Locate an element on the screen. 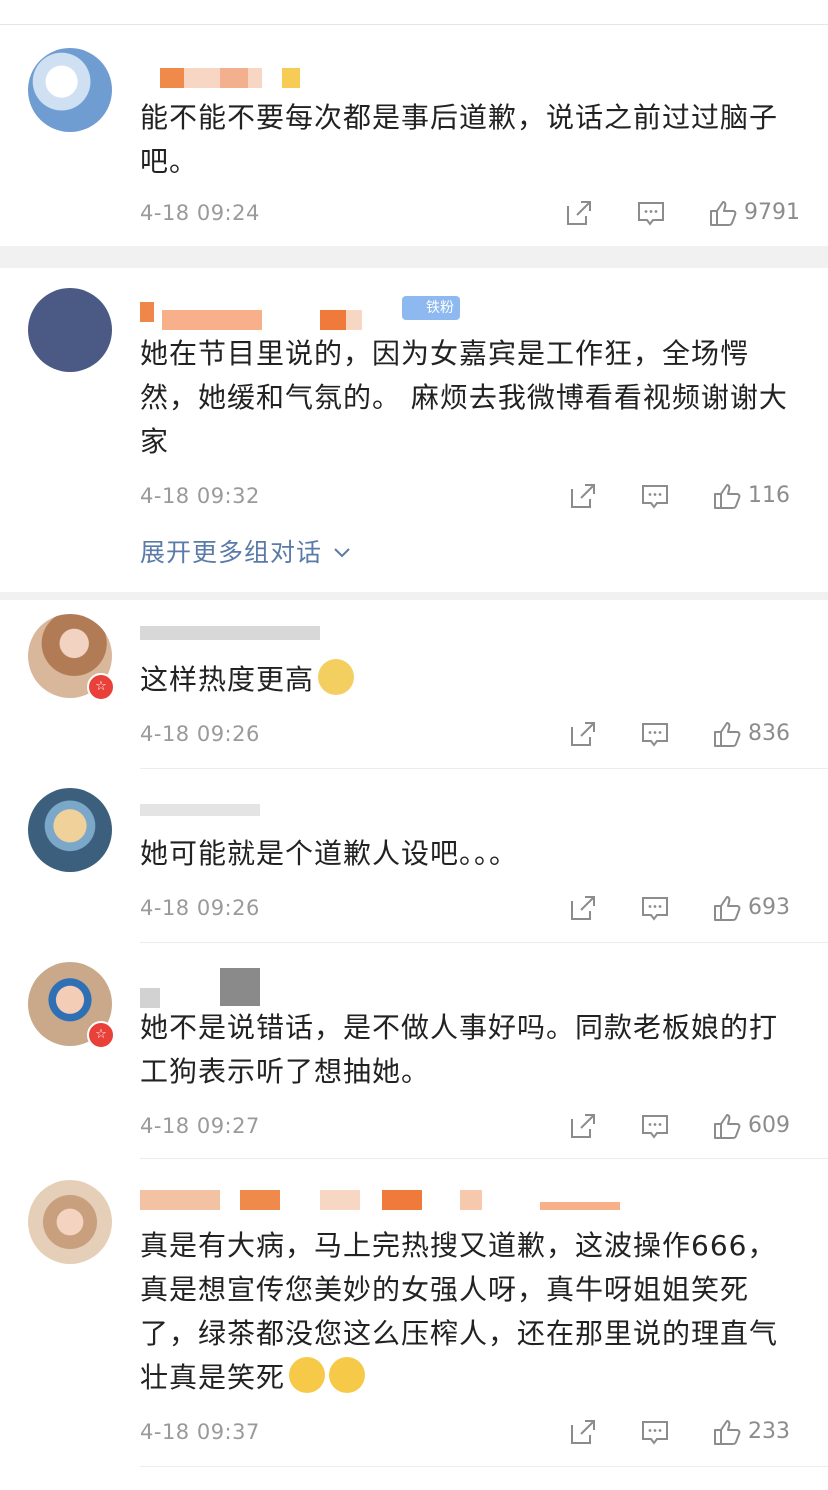 The image size is (828, 1490). chevron-down-icon is located at coordinates (342, 553).